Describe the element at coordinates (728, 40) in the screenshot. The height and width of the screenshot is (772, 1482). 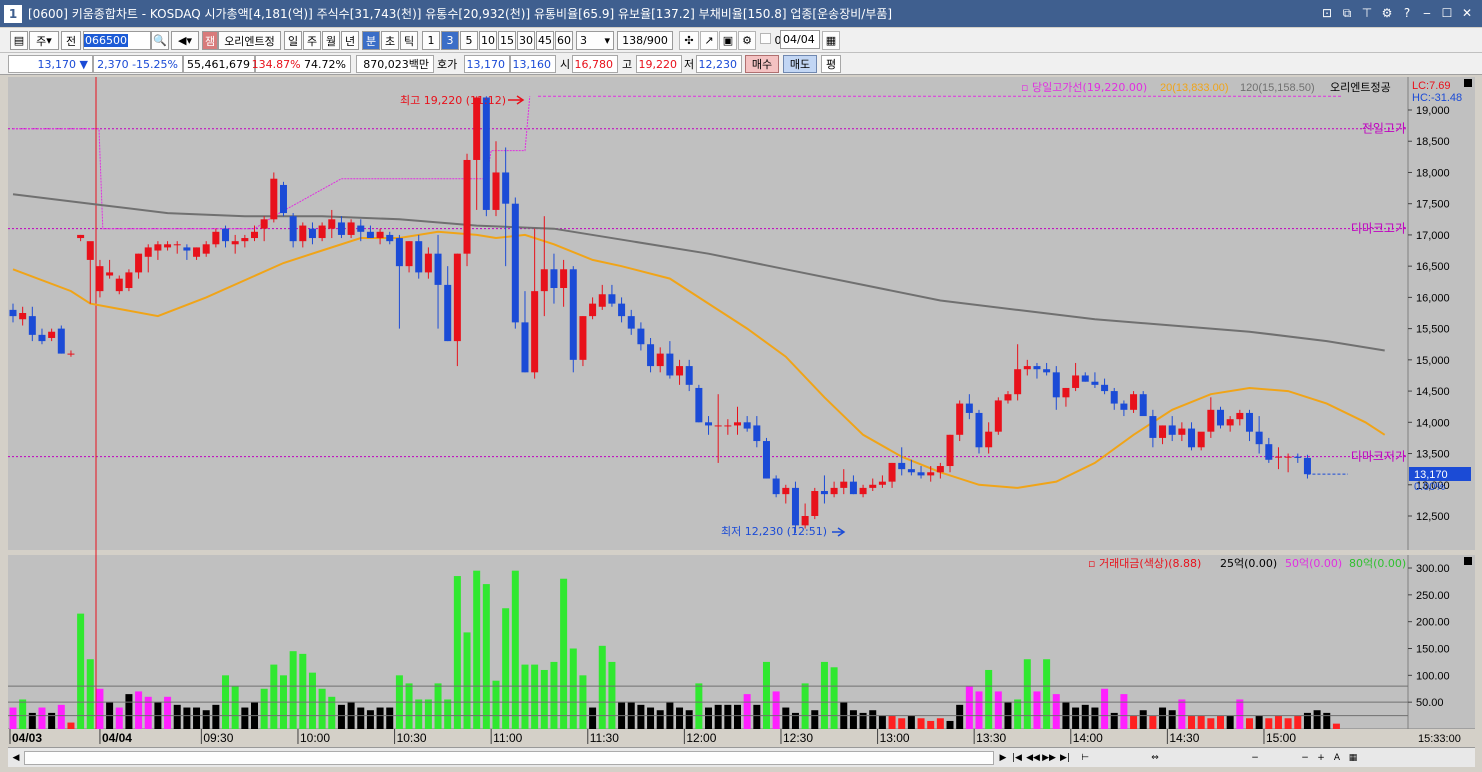
I see `save-icon: ▣` at that location.